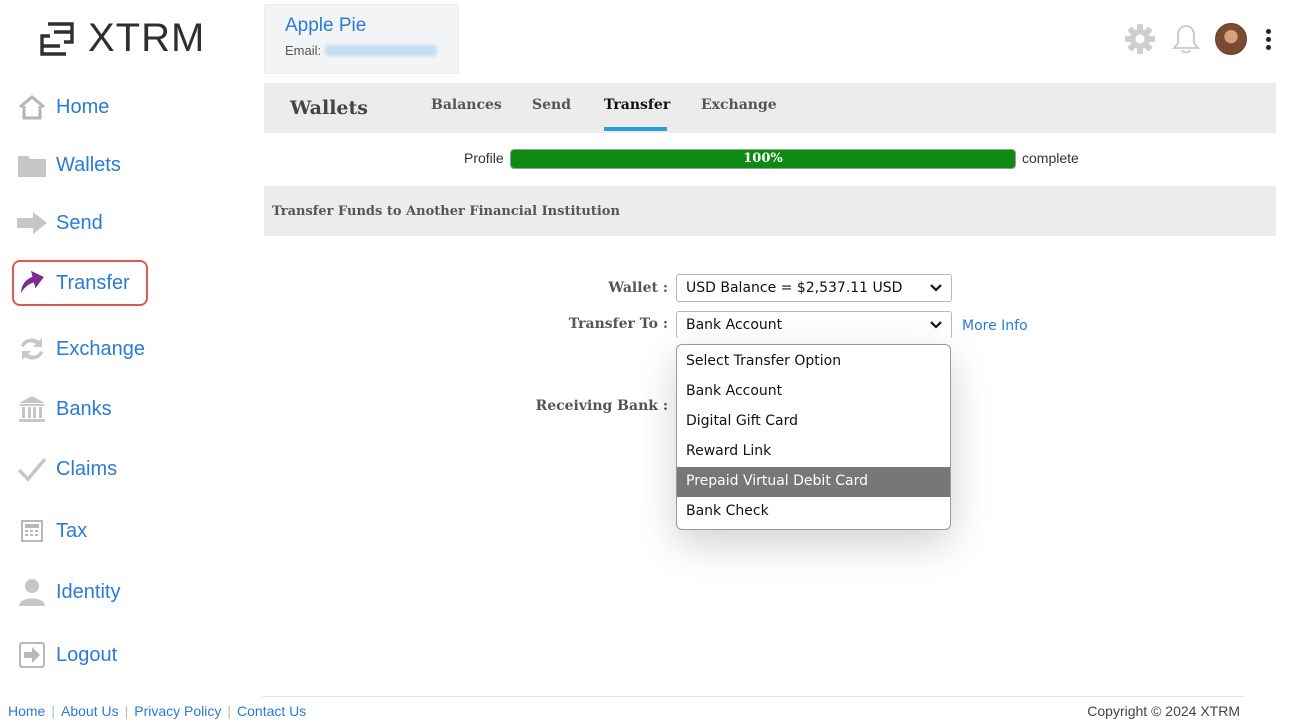 Image resolution: width=1291 pixels, height=727 pixels. Describe the element at coordinates (637, 105) in the screenshot. I see `tab-transfer: Transfer` at that location.